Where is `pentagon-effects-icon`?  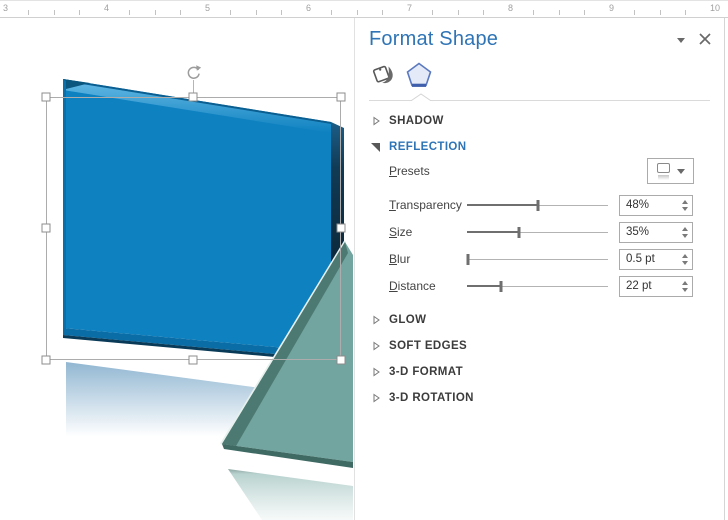 pentagon-effects-icon is located at coordinates (419, 74).